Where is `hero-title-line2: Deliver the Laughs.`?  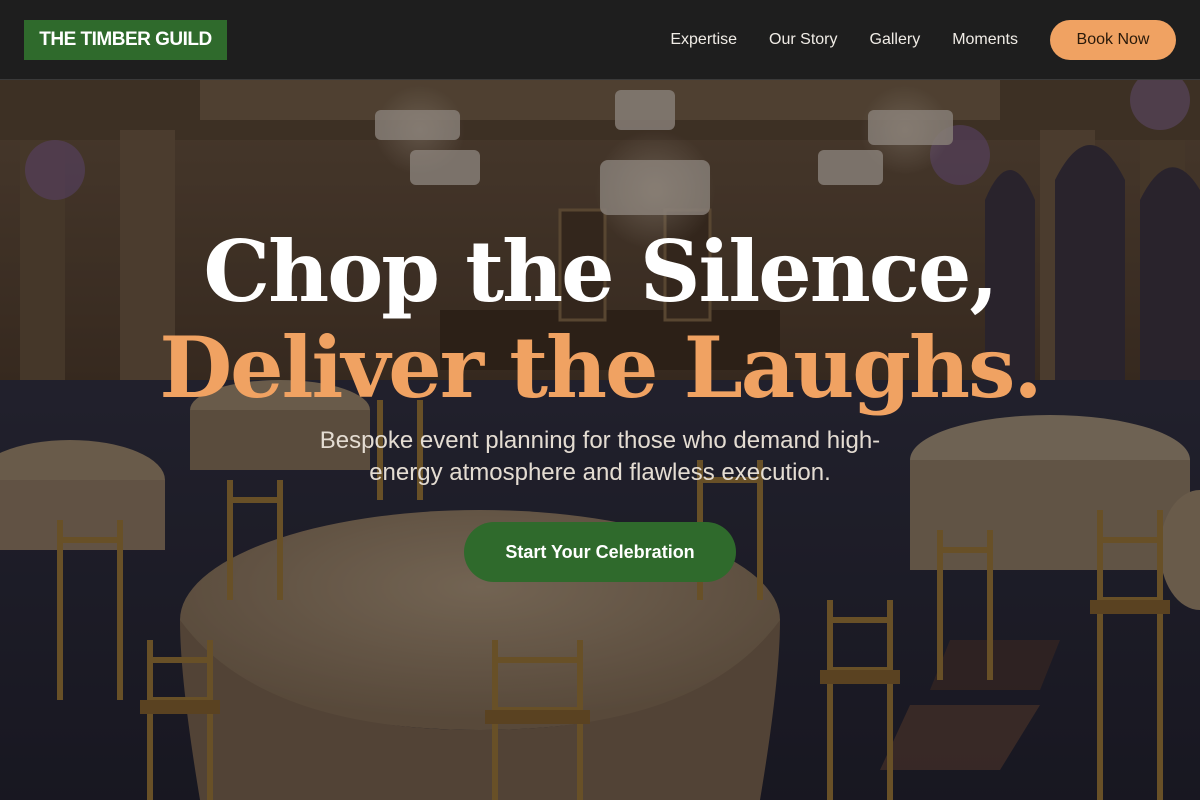 hero-title-line2: Deliver the Laughs. is located at coordinates (600, 367).